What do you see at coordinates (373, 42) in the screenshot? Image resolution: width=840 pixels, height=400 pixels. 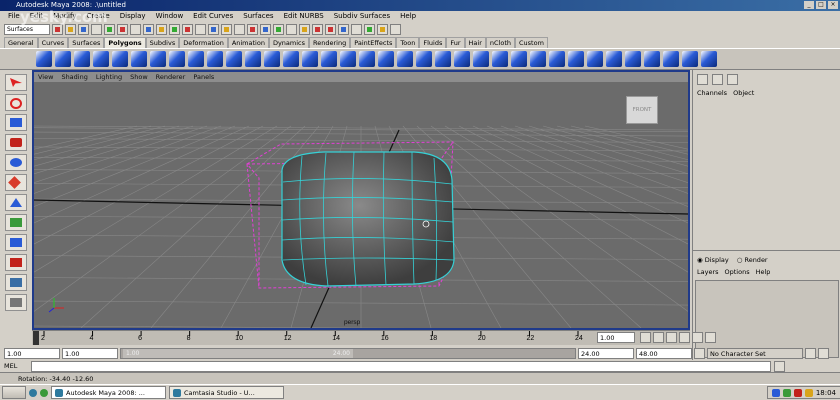 I see `shelf-tab-painteffects: PaintEffects` at bounding box center [373, 42].